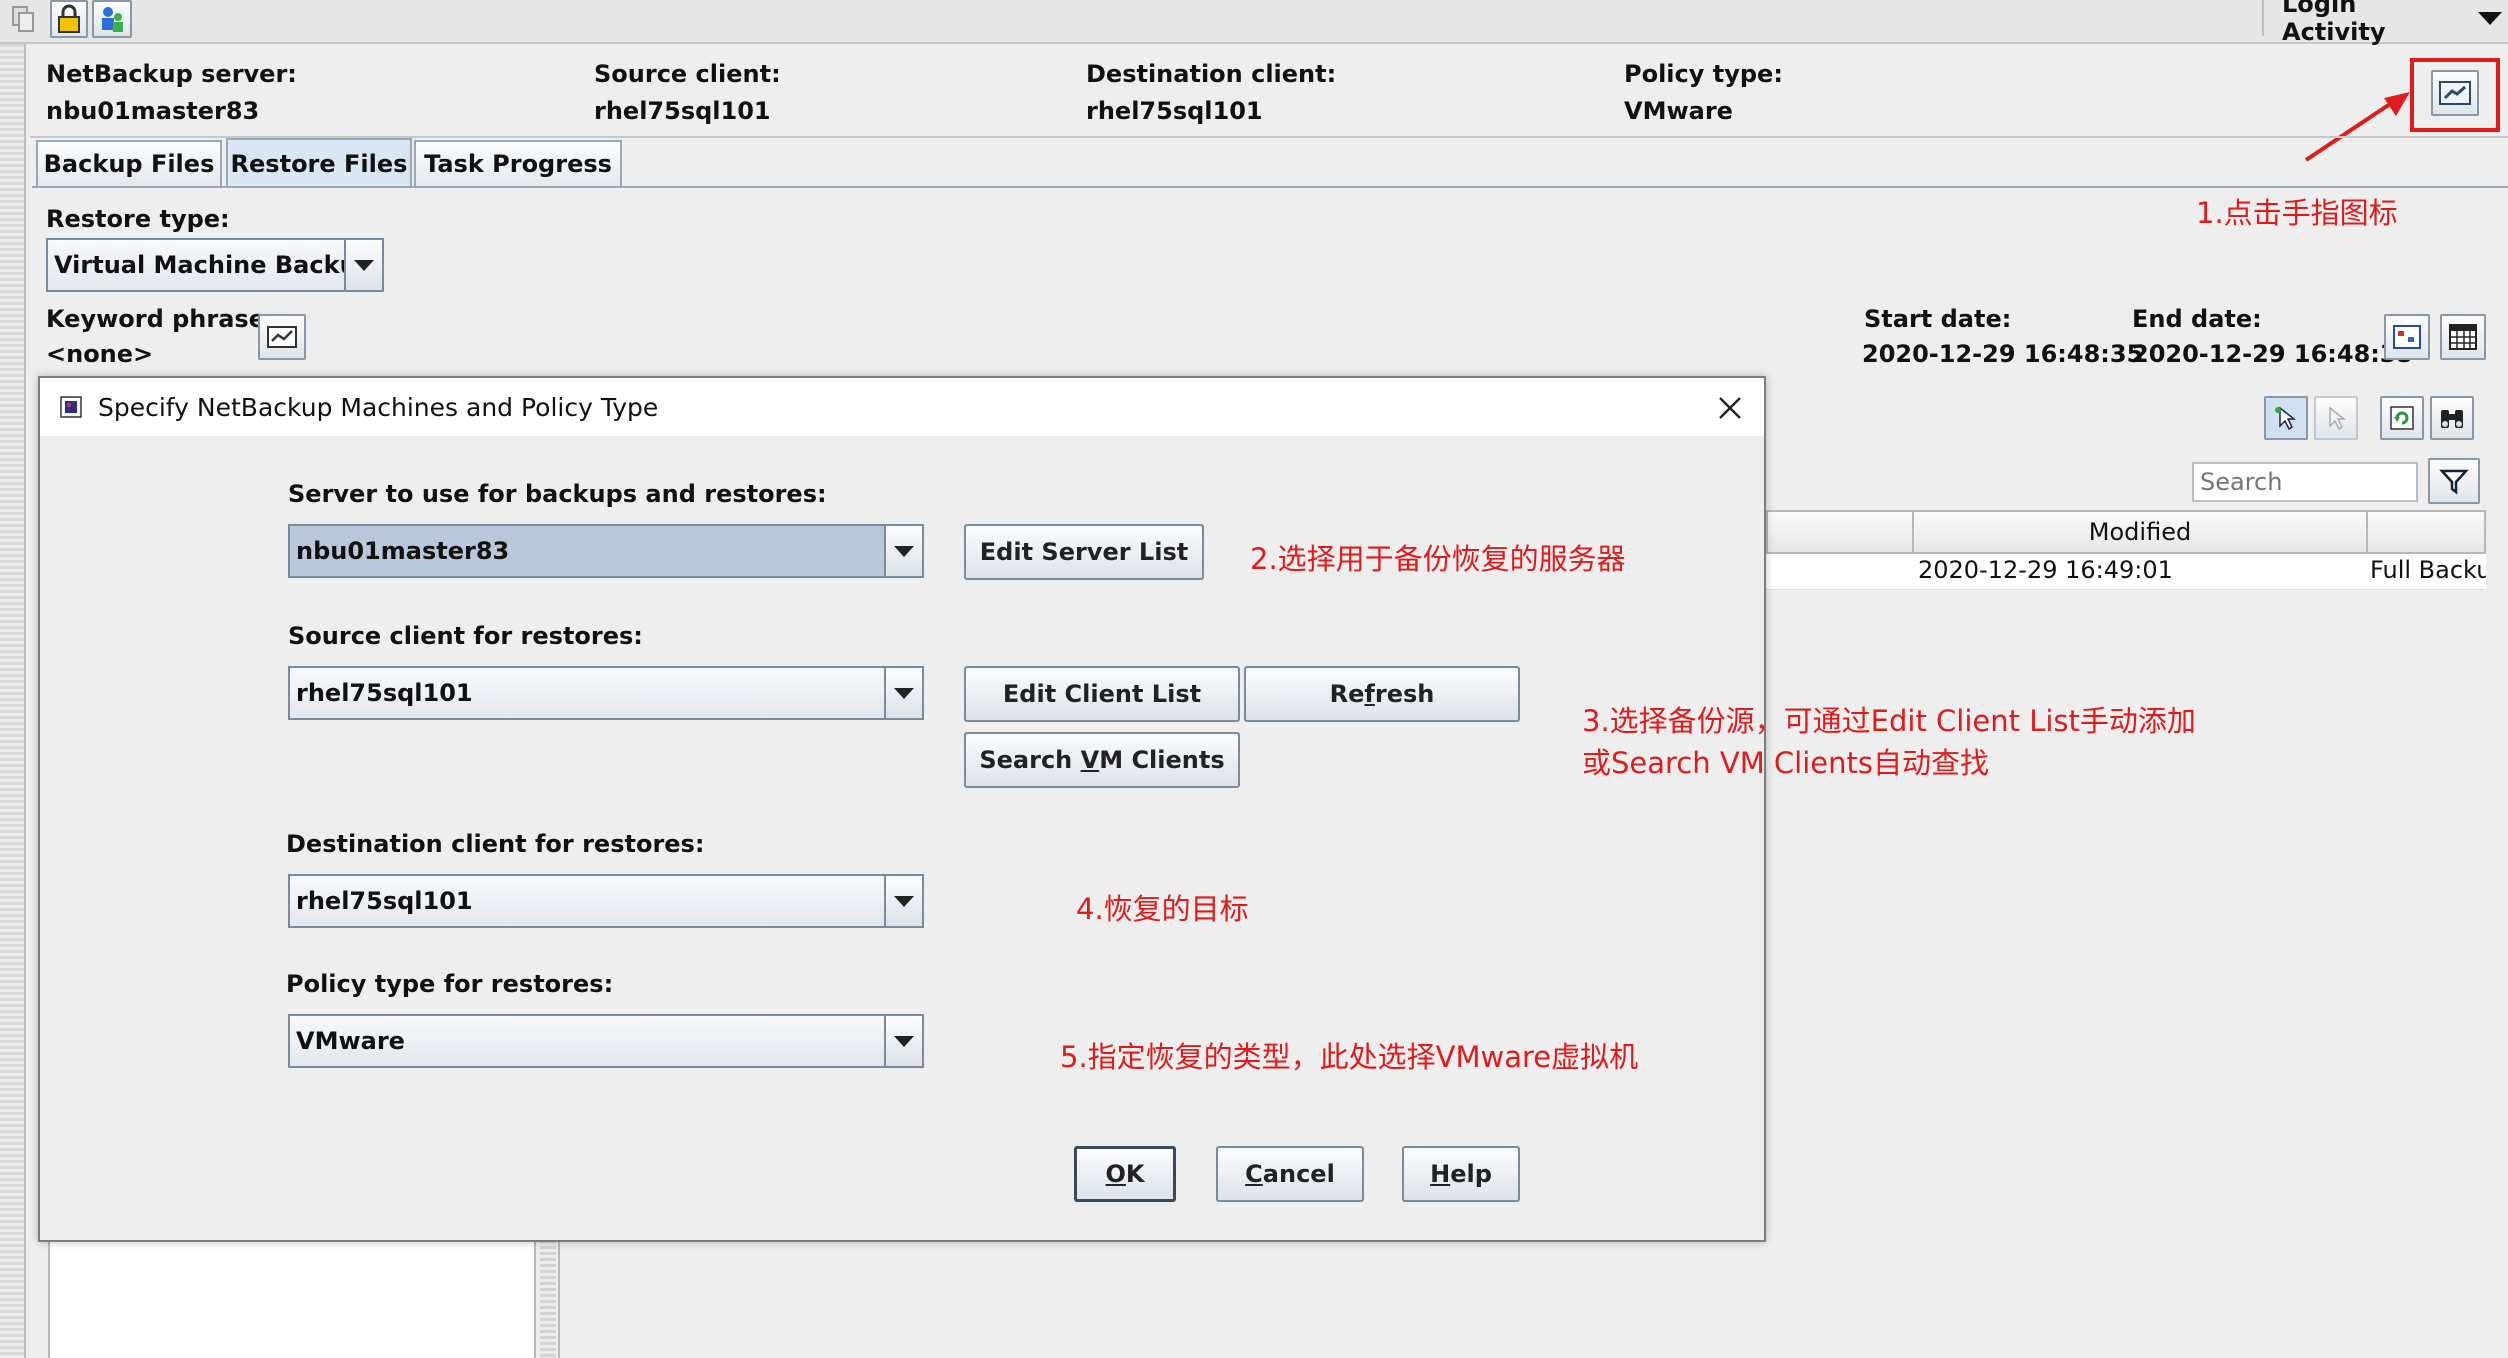  Describe the element at coordinates (1404, 694) in the screenshot. I see `refresh-button-post: resh` at that location.